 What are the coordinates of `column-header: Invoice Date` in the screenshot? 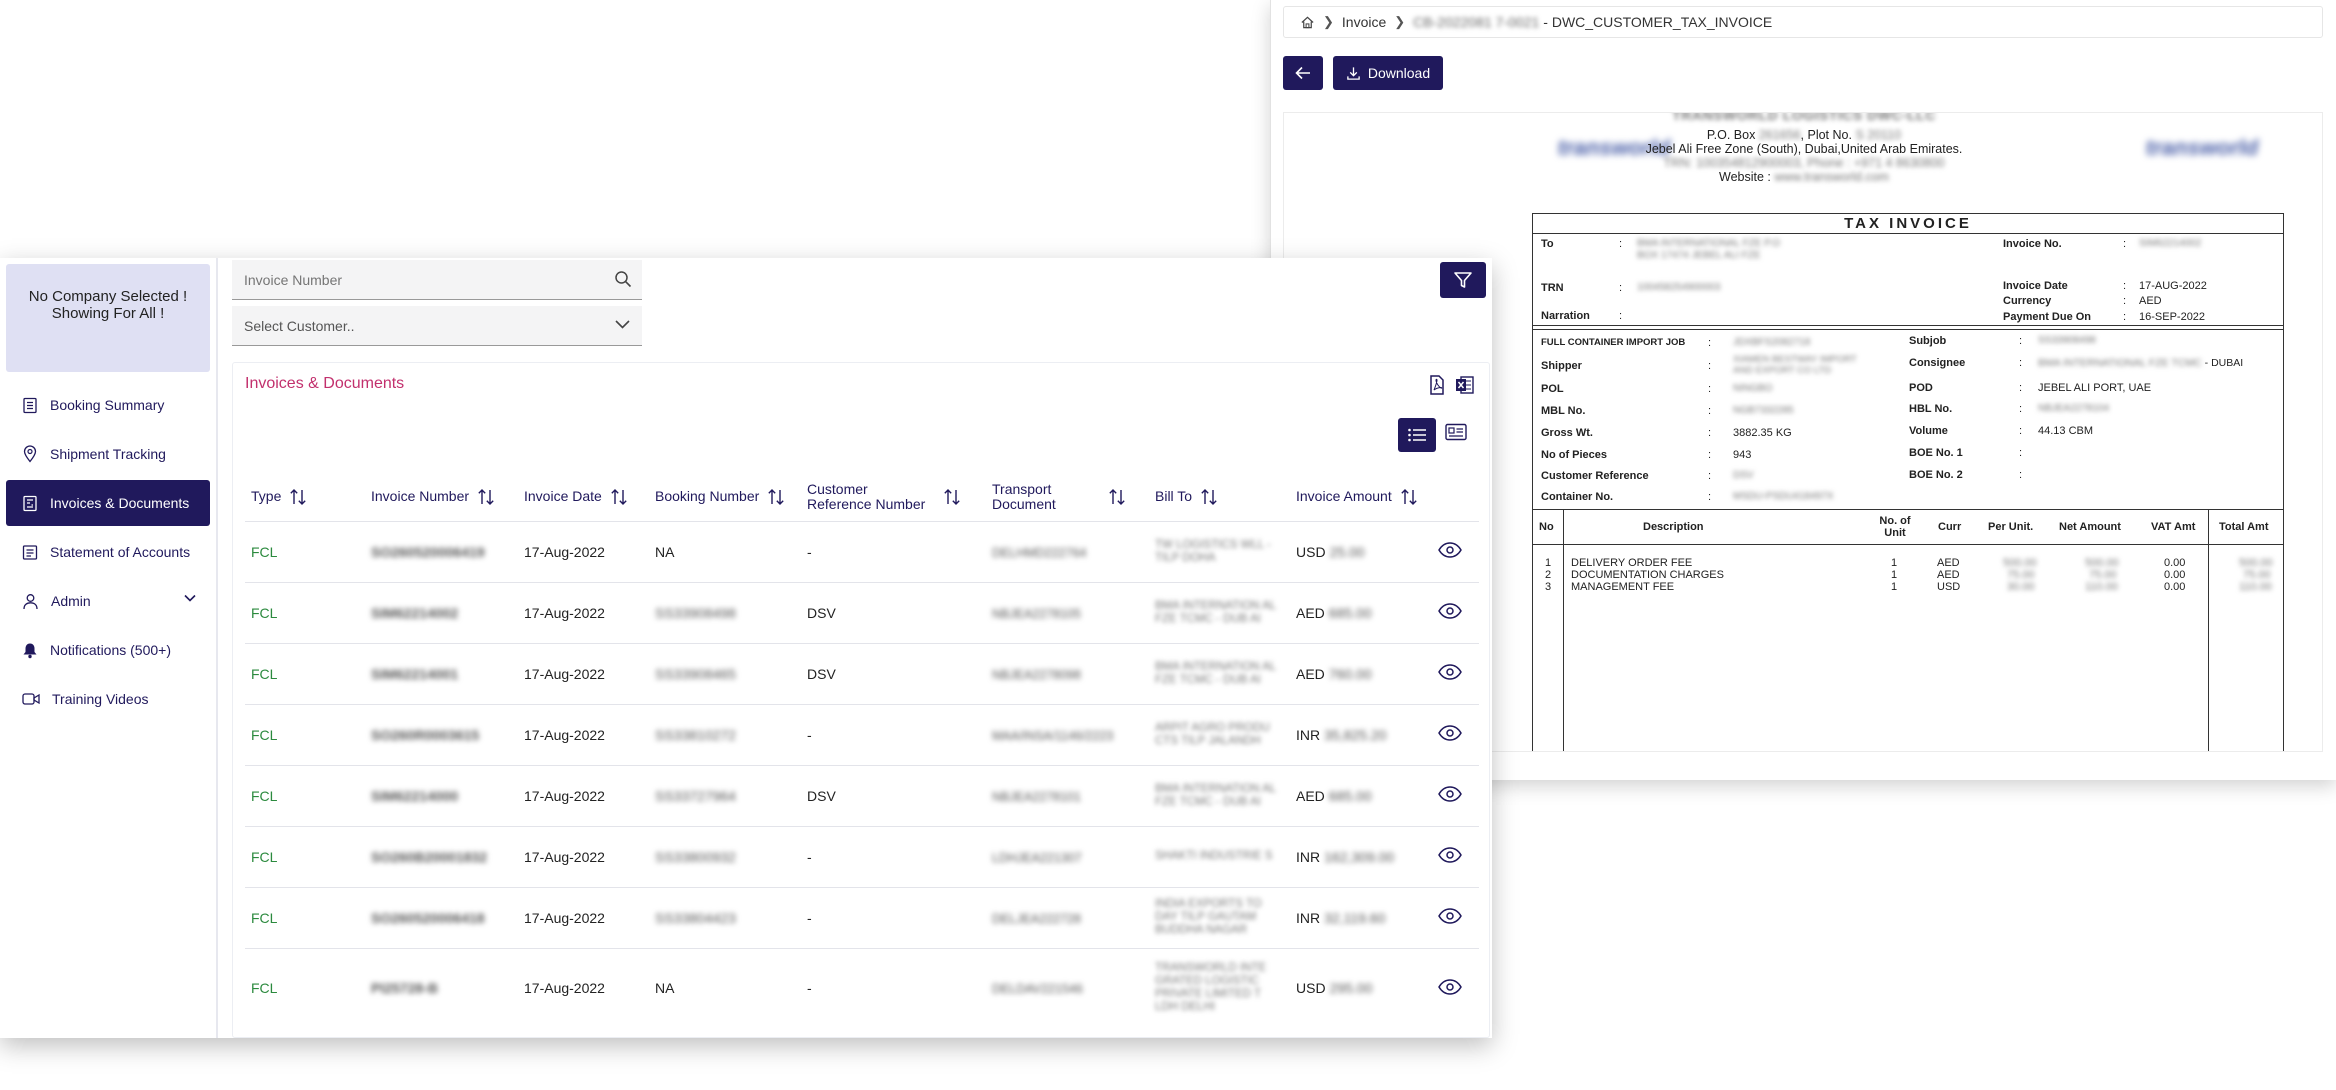 It's located at (583, 497).